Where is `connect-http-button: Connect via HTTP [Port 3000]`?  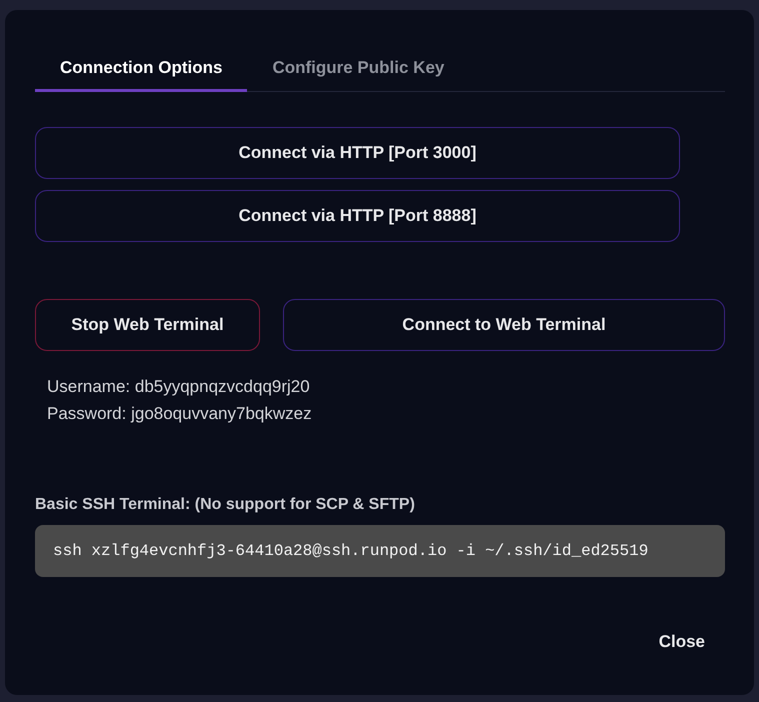 connect-http-button: Connect via HTTP [Port 3000] is located at coordinates (357, 153).